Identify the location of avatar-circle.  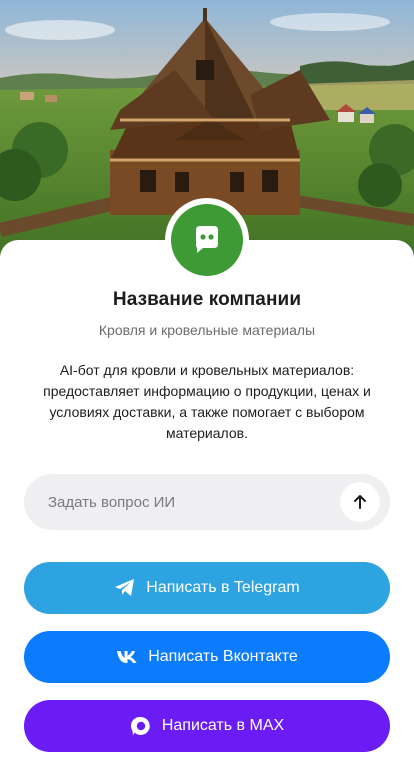
(207, 240).